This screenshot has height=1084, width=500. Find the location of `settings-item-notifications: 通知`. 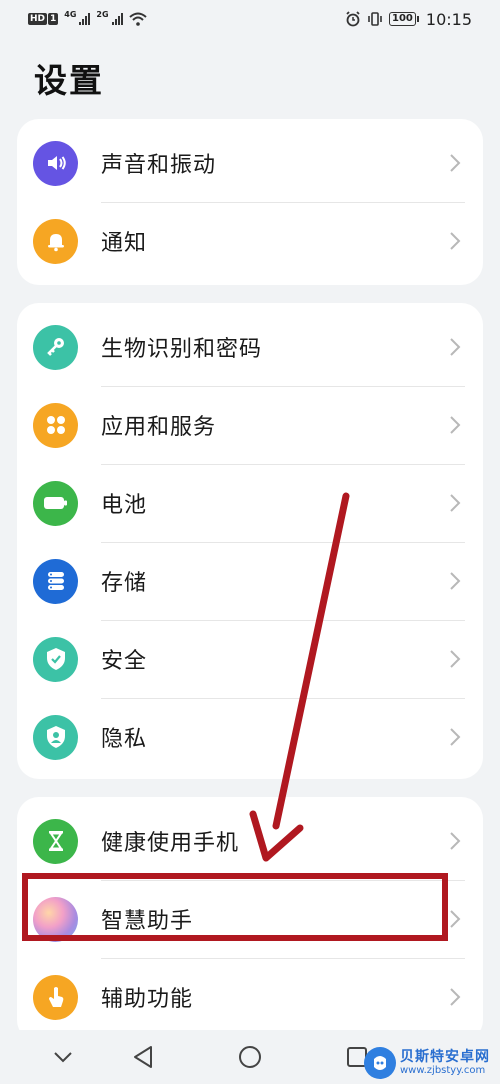

settings-item-notifications: 通知 is located at coordinates (250, 241).